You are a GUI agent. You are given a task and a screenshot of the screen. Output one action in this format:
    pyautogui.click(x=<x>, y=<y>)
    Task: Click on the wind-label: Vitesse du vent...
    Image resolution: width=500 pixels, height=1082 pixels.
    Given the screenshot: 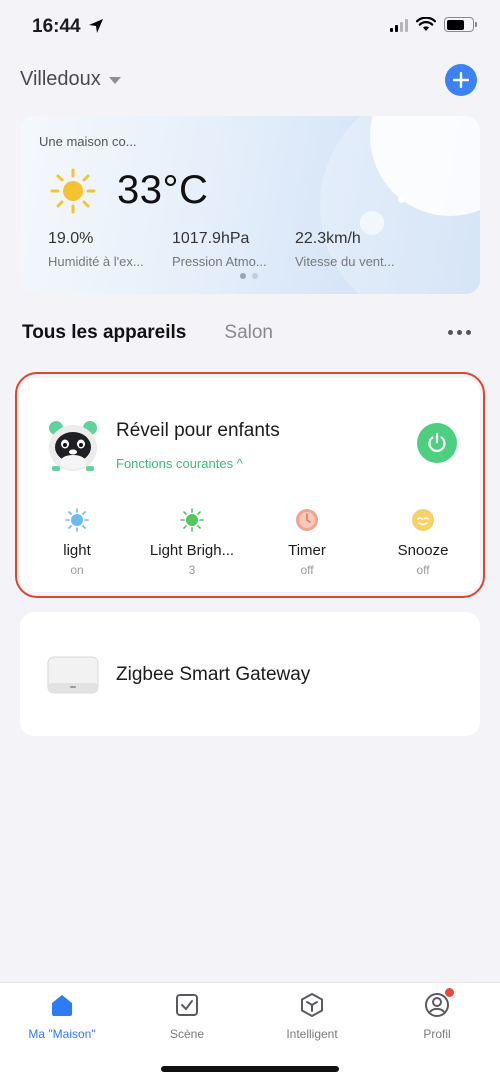 What is the action you would take?
    pyautogui.click(x=345, y=261)
    